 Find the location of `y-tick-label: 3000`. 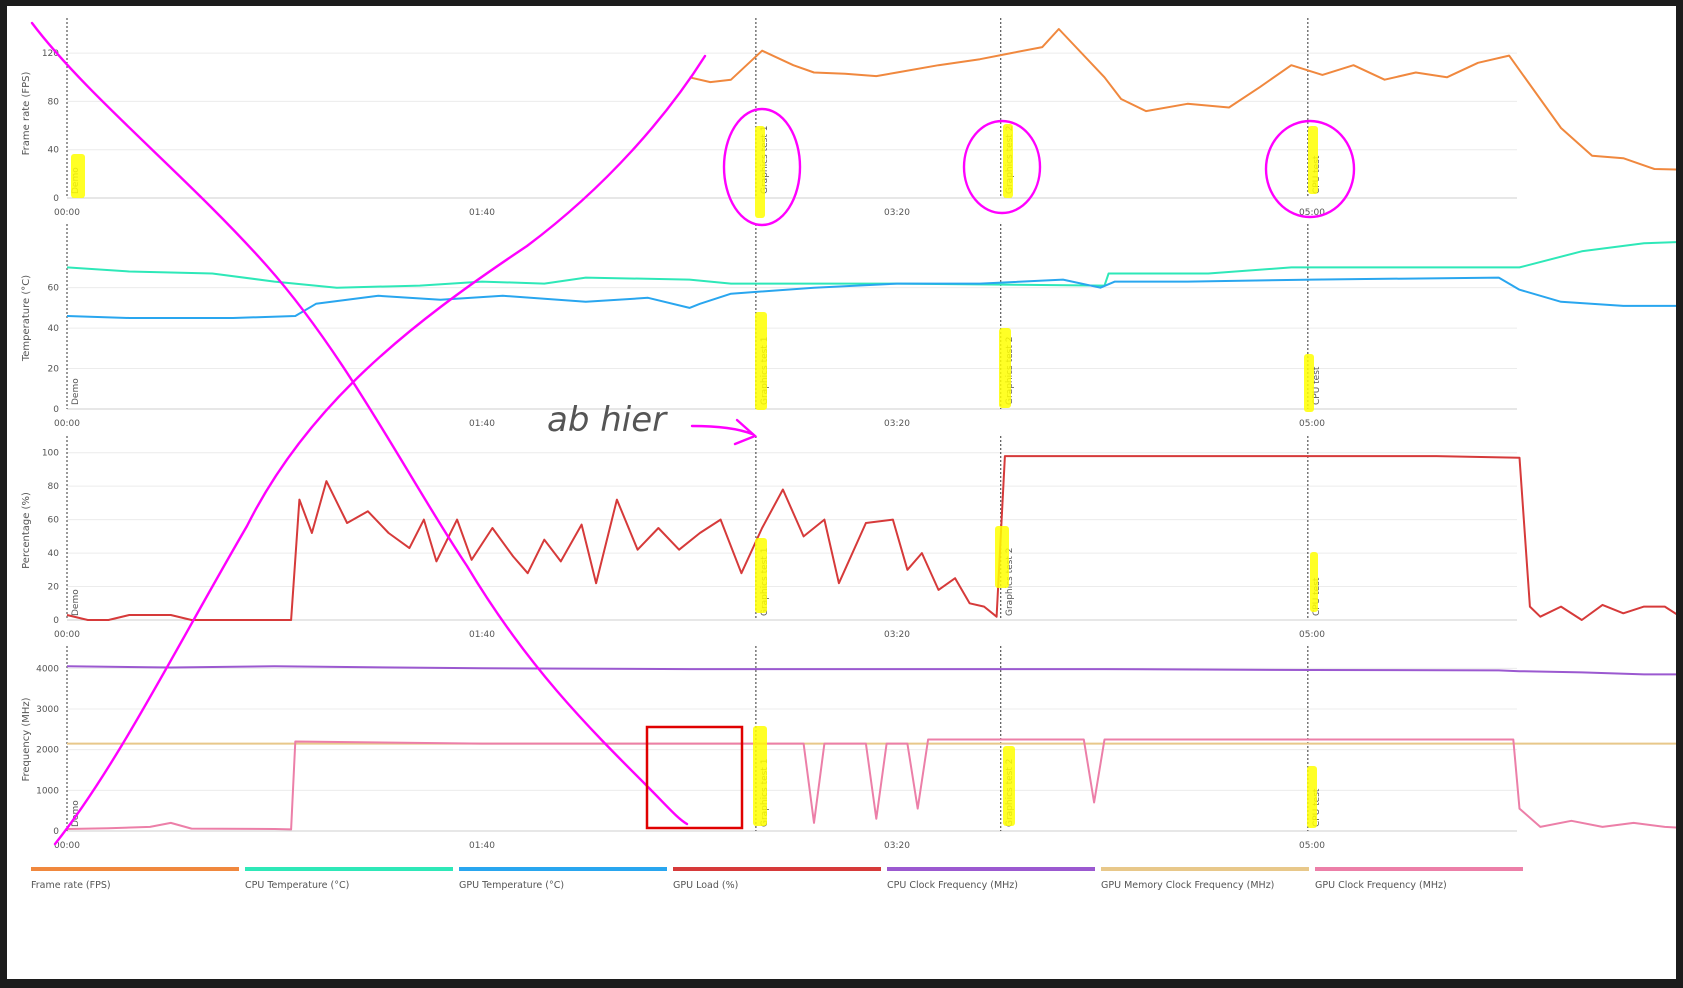

y-tick-label: 3000 is located at coordinates (47, 710).